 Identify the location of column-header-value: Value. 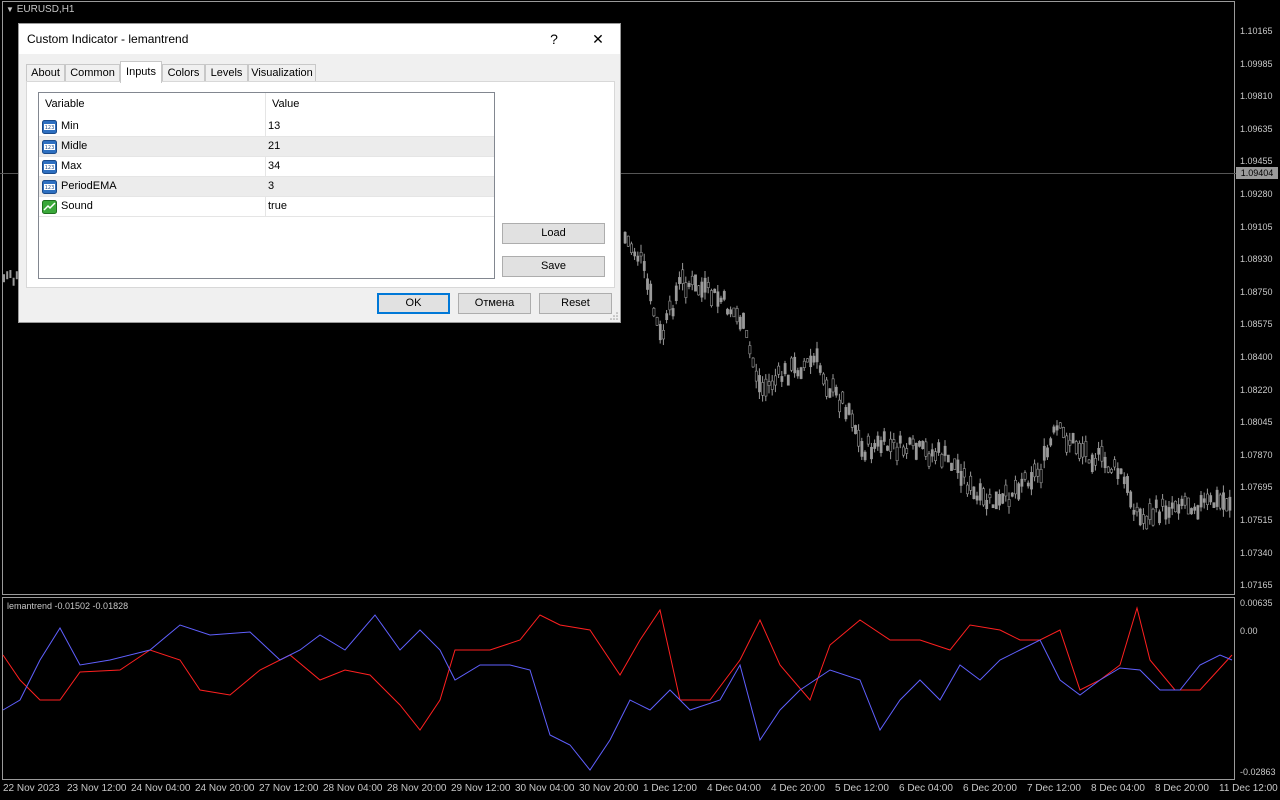
(380, 104).